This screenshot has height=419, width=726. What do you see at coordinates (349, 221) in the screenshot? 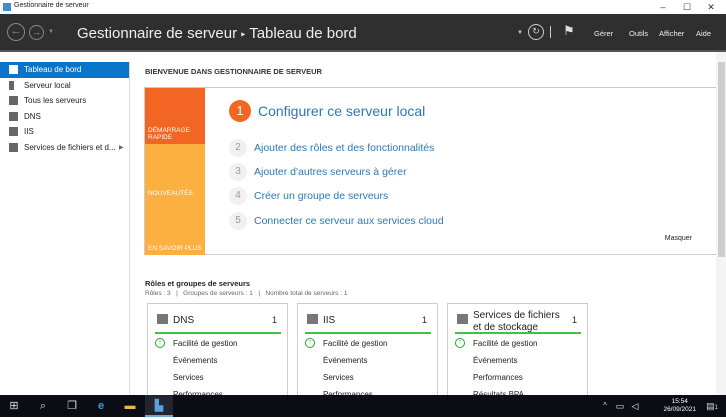
I see `step-link: Connecter ce serveur aux services cloud` at bounding box center [349, 221].